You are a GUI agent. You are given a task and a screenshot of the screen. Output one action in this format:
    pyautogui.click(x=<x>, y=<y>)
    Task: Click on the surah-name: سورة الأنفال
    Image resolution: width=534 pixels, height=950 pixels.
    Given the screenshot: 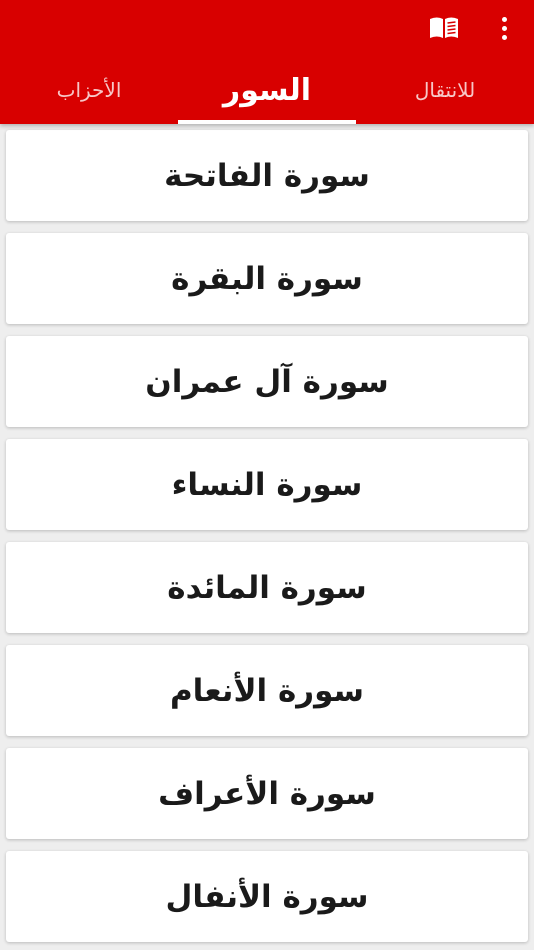 What is the action you would take?
    pyautogui.click(x=267, y=896)
    